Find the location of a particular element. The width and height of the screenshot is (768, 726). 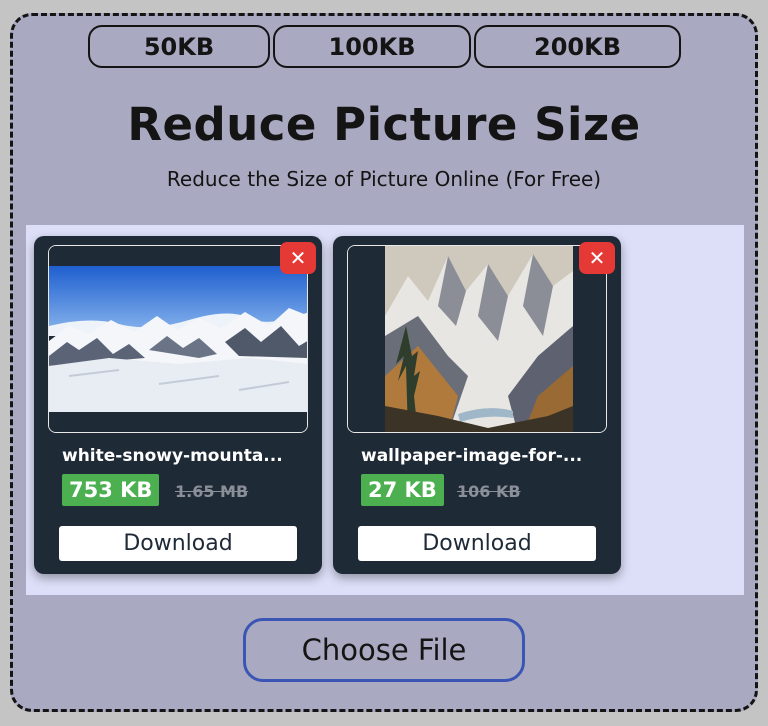

snowy-mountain-image is located at coordinates (178, 339).